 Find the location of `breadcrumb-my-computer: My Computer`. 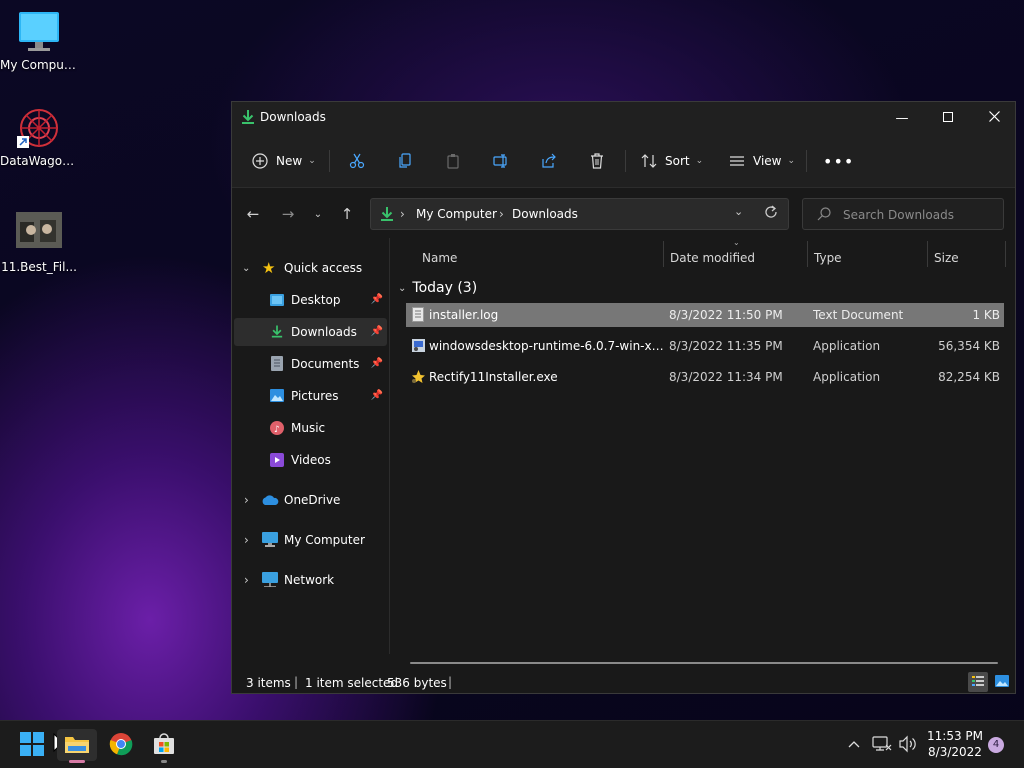

breadcrumb-my-computer: My Computer is located at coordinates (456, 214).